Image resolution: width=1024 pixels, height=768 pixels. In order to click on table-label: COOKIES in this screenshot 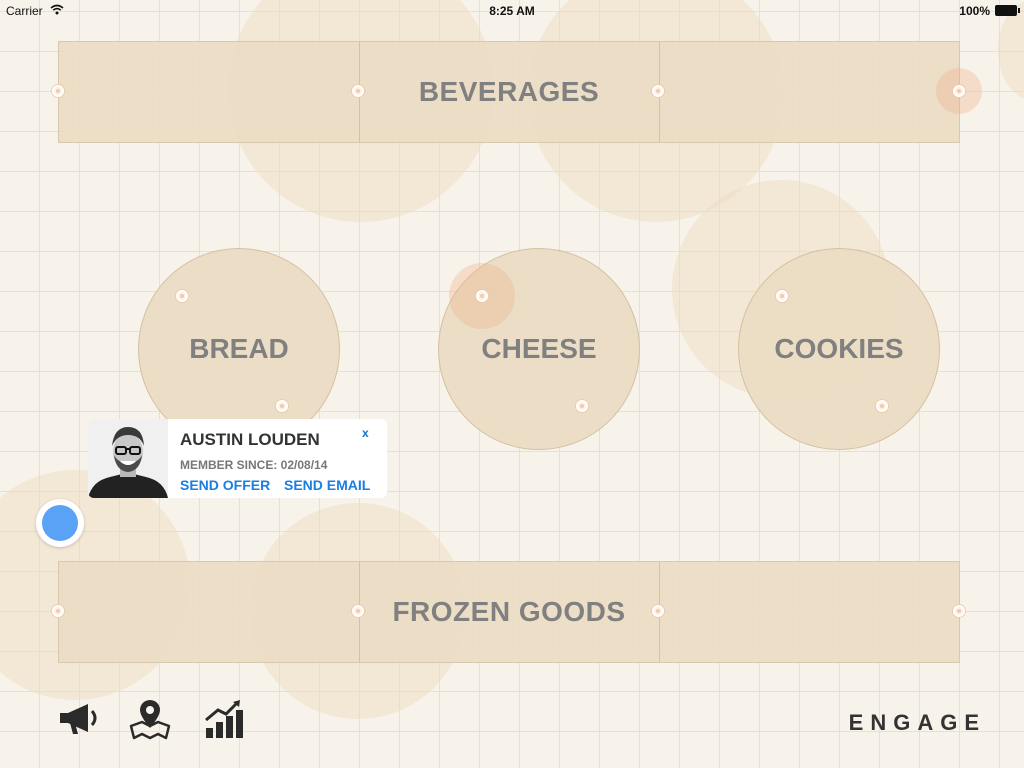, I will do `click(839, 348)`.